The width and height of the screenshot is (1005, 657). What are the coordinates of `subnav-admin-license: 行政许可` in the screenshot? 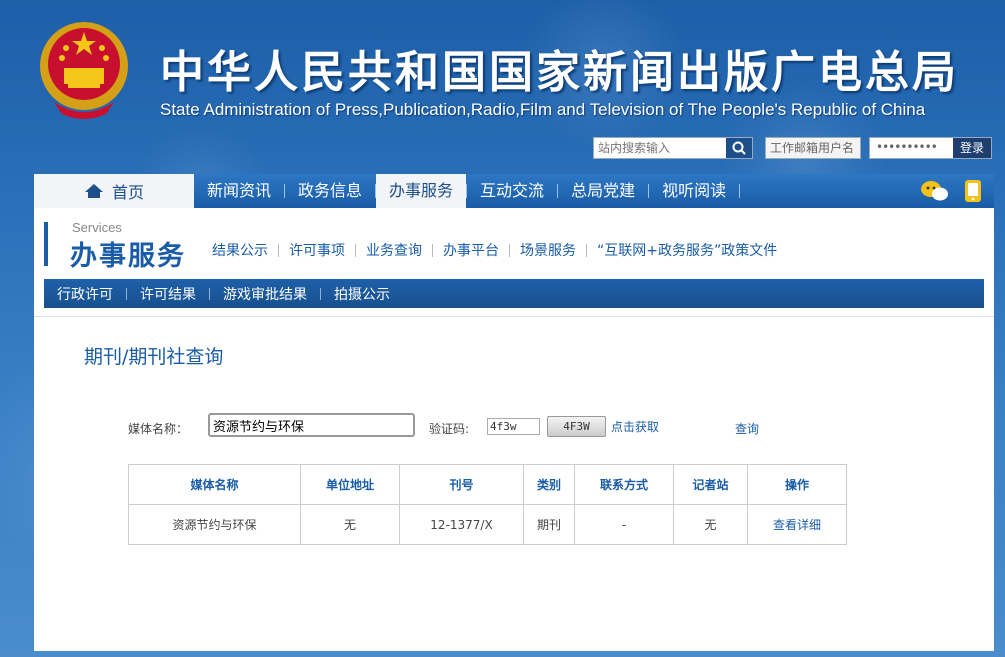 It's located at (85, 294).